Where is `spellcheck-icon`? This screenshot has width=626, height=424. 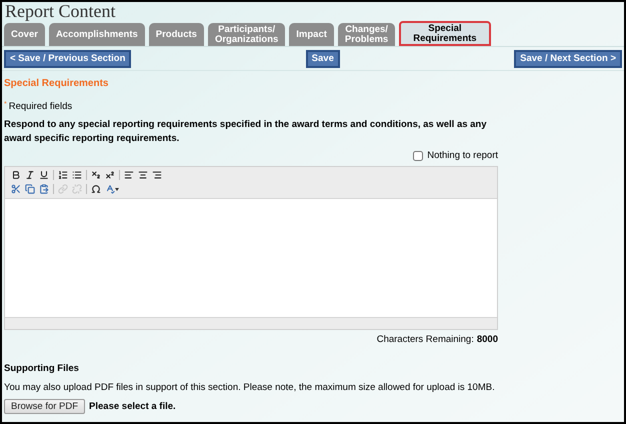
spellcheck-icon is located at coordinates (110, 189).